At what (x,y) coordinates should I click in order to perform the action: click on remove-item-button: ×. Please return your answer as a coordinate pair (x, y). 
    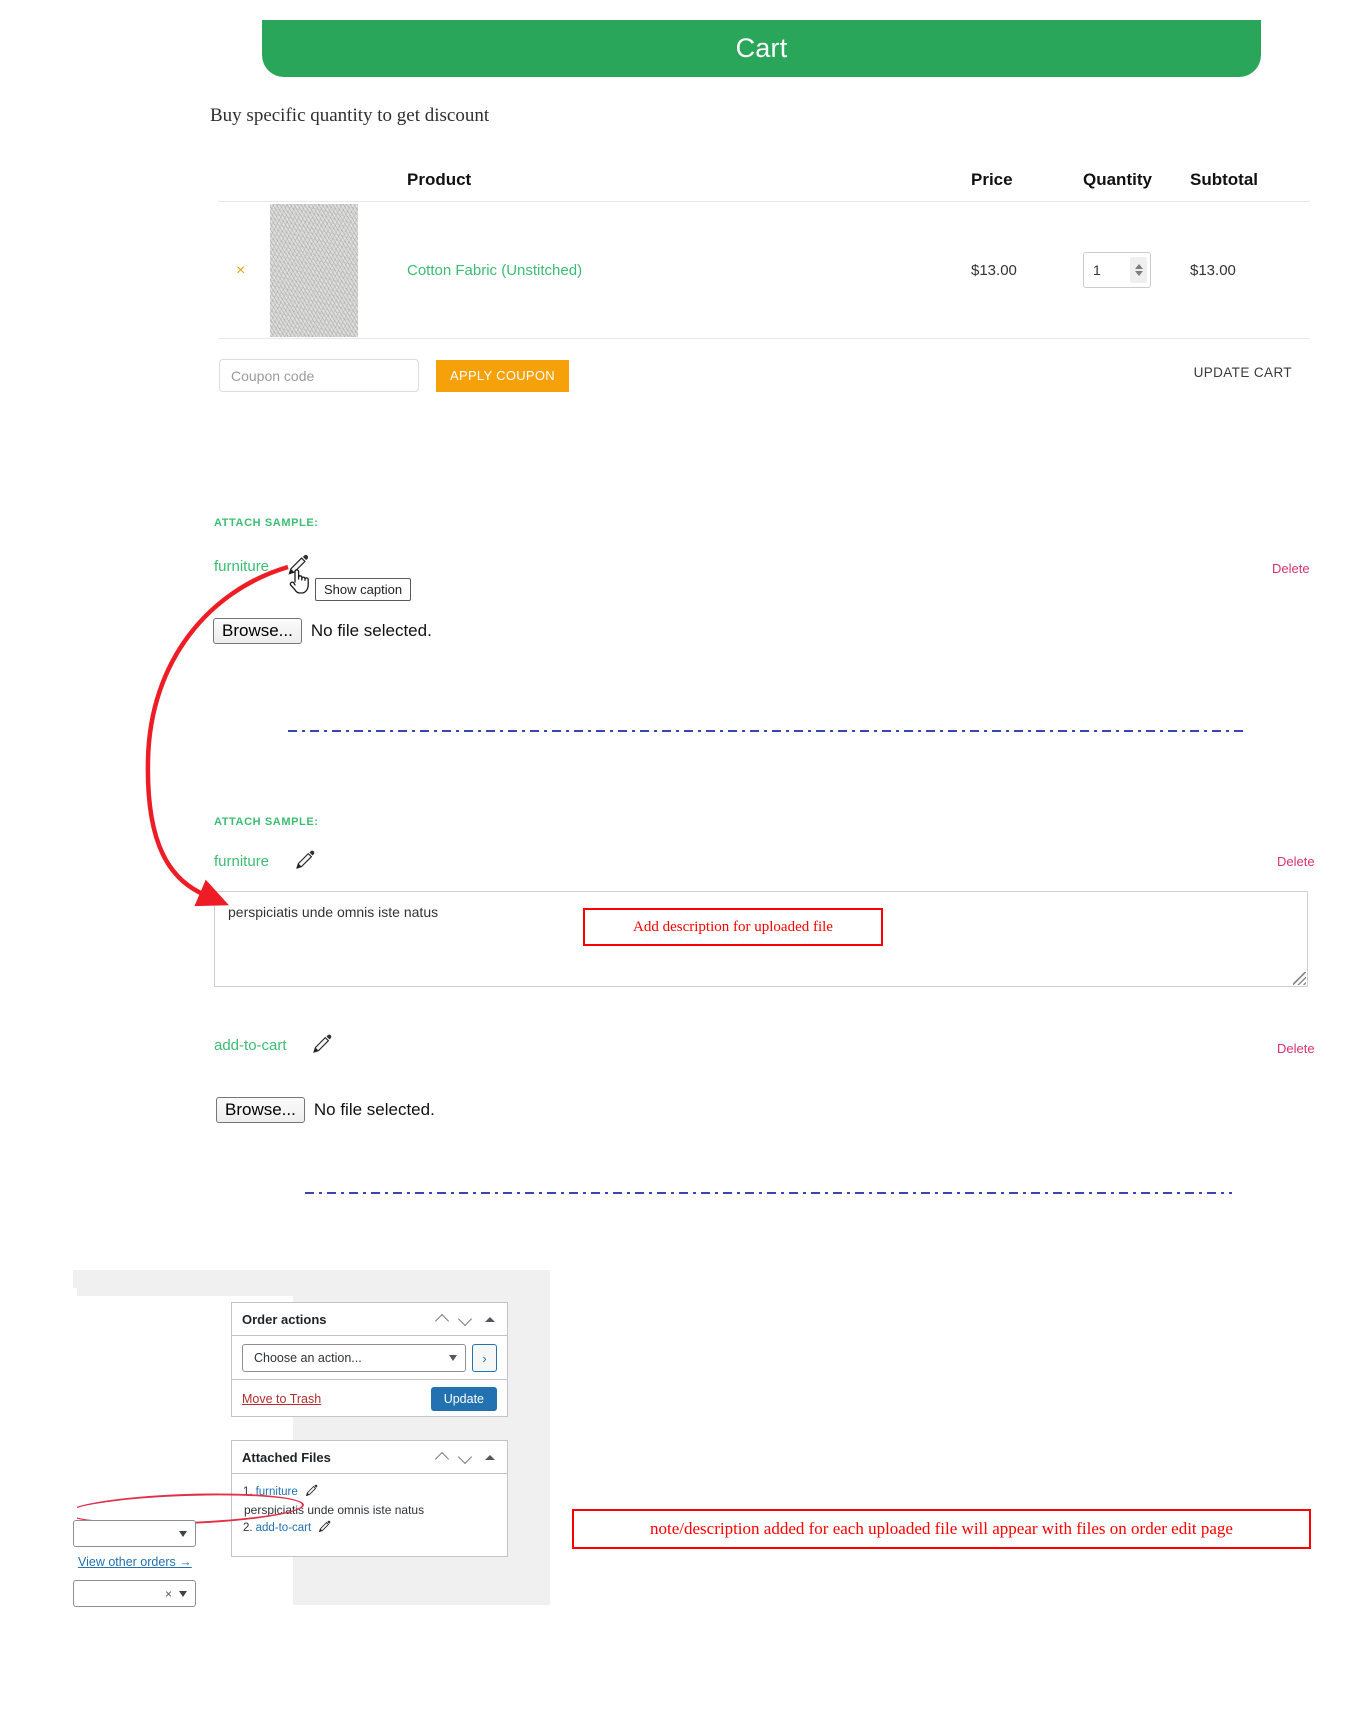
    Looking at the image, I should click on (244, 270).